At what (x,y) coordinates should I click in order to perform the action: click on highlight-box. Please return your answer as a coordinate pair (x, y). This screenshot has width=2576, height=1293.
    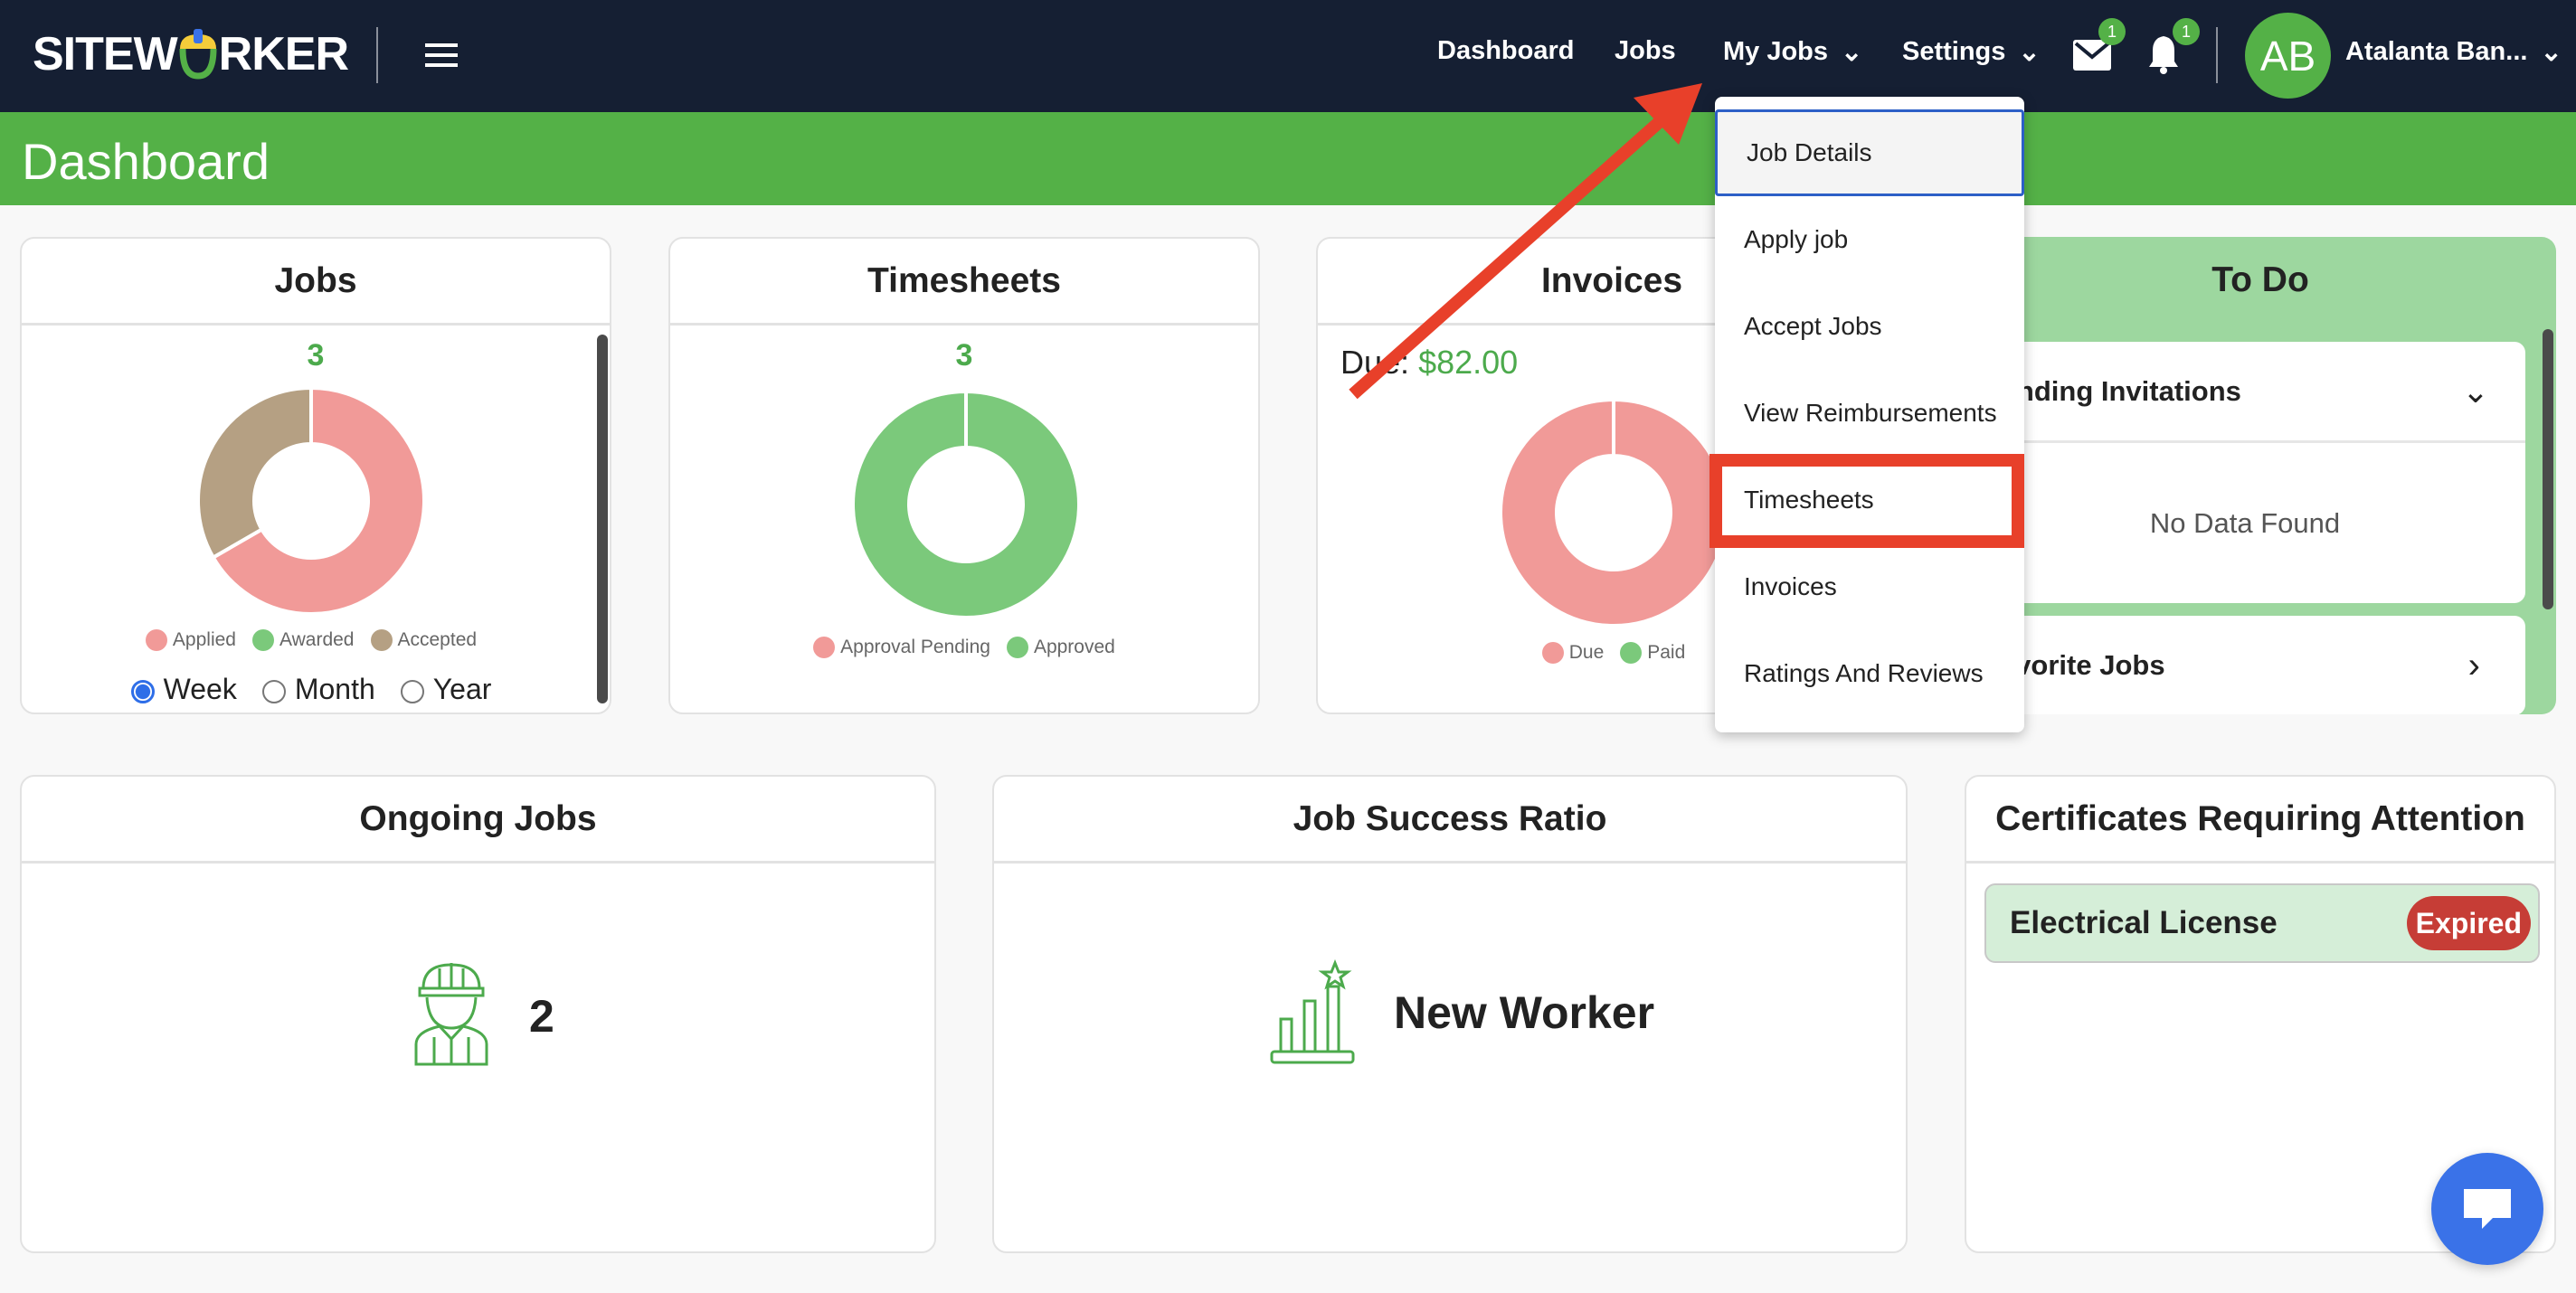
    Looking at the image, I should click on (1867, 501).